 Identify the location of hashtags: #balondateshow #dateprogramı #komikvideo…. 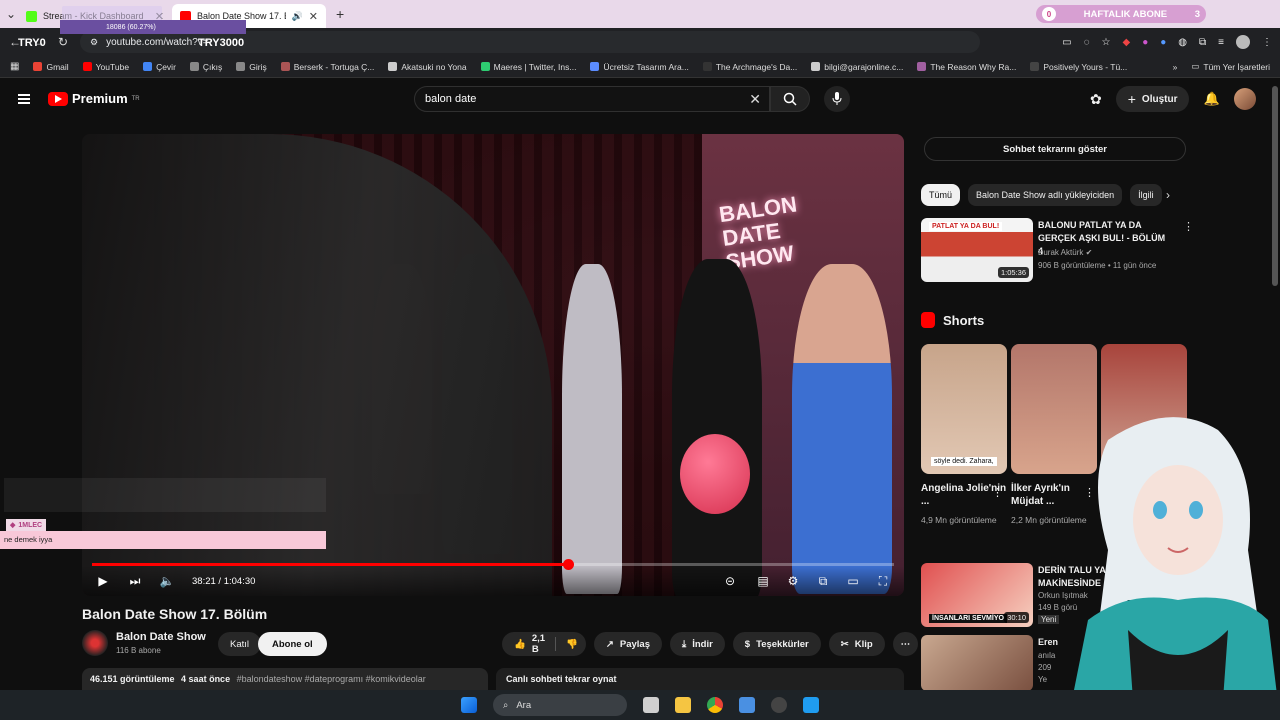
(331, 679).